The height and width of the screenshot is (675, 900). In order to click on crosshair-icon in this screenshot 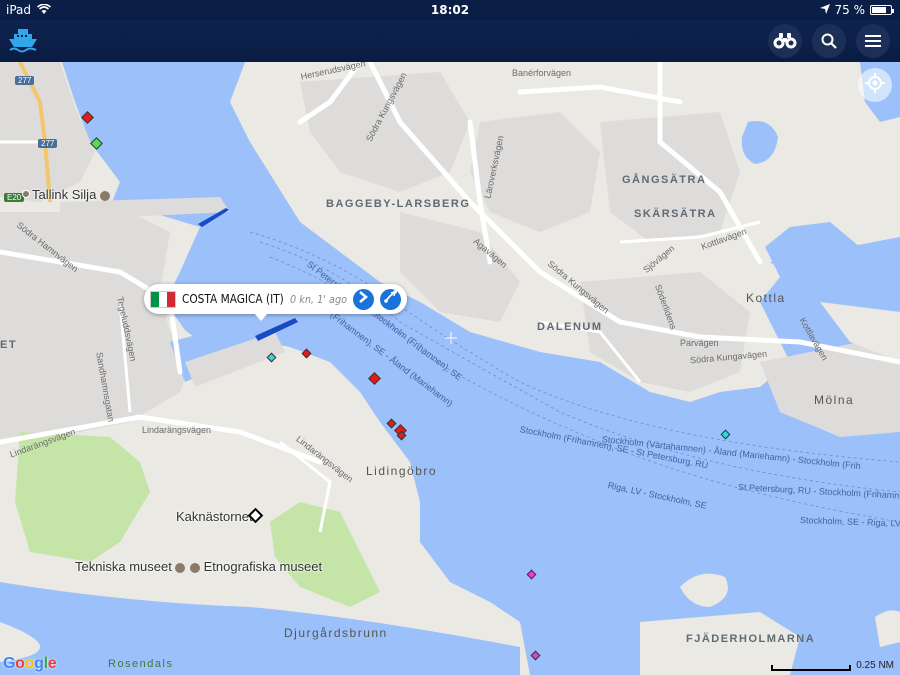, I will do `click(875, 85)`.